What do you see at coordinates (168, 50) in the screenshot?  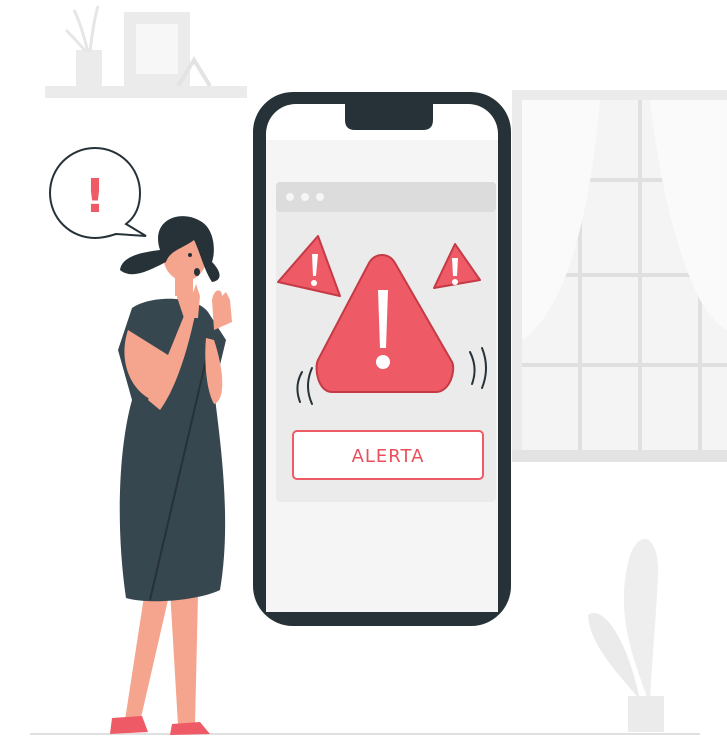 I see `picture-frame` at bounding box center [168, 50].